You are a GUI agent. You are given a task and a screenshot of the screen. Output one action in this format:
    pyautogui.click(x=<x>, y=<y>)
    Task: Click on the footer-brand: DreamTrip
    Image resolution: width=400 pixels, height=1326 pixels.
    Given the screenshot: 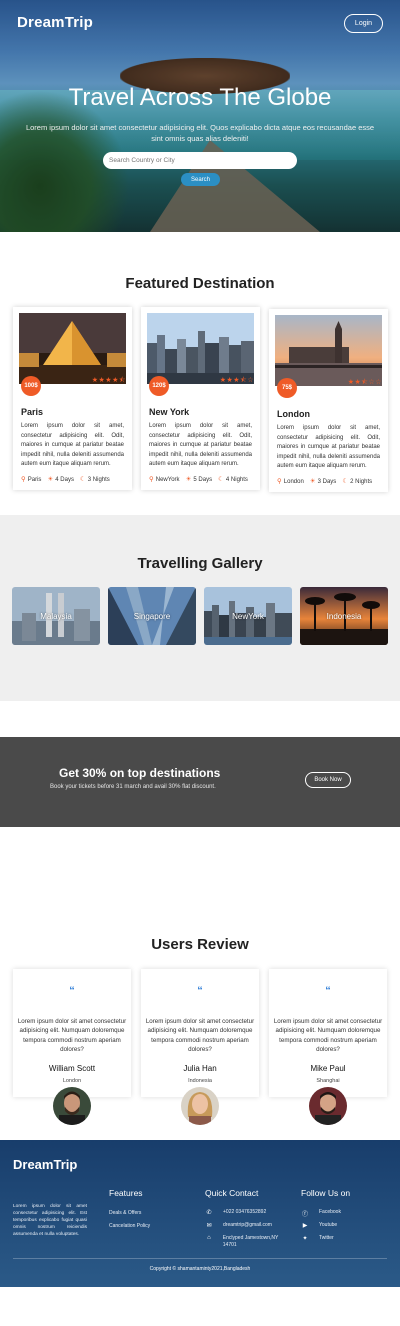 What is the action you would take?
    pyautogui.click(x=45, y=1164)
    